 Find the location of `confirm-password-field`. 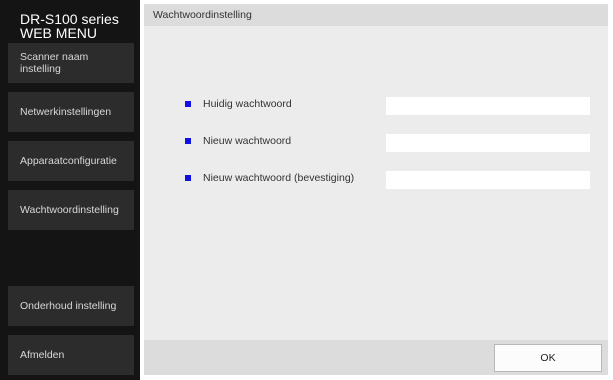

confirm-password-field is located at coordinates (488, 180).